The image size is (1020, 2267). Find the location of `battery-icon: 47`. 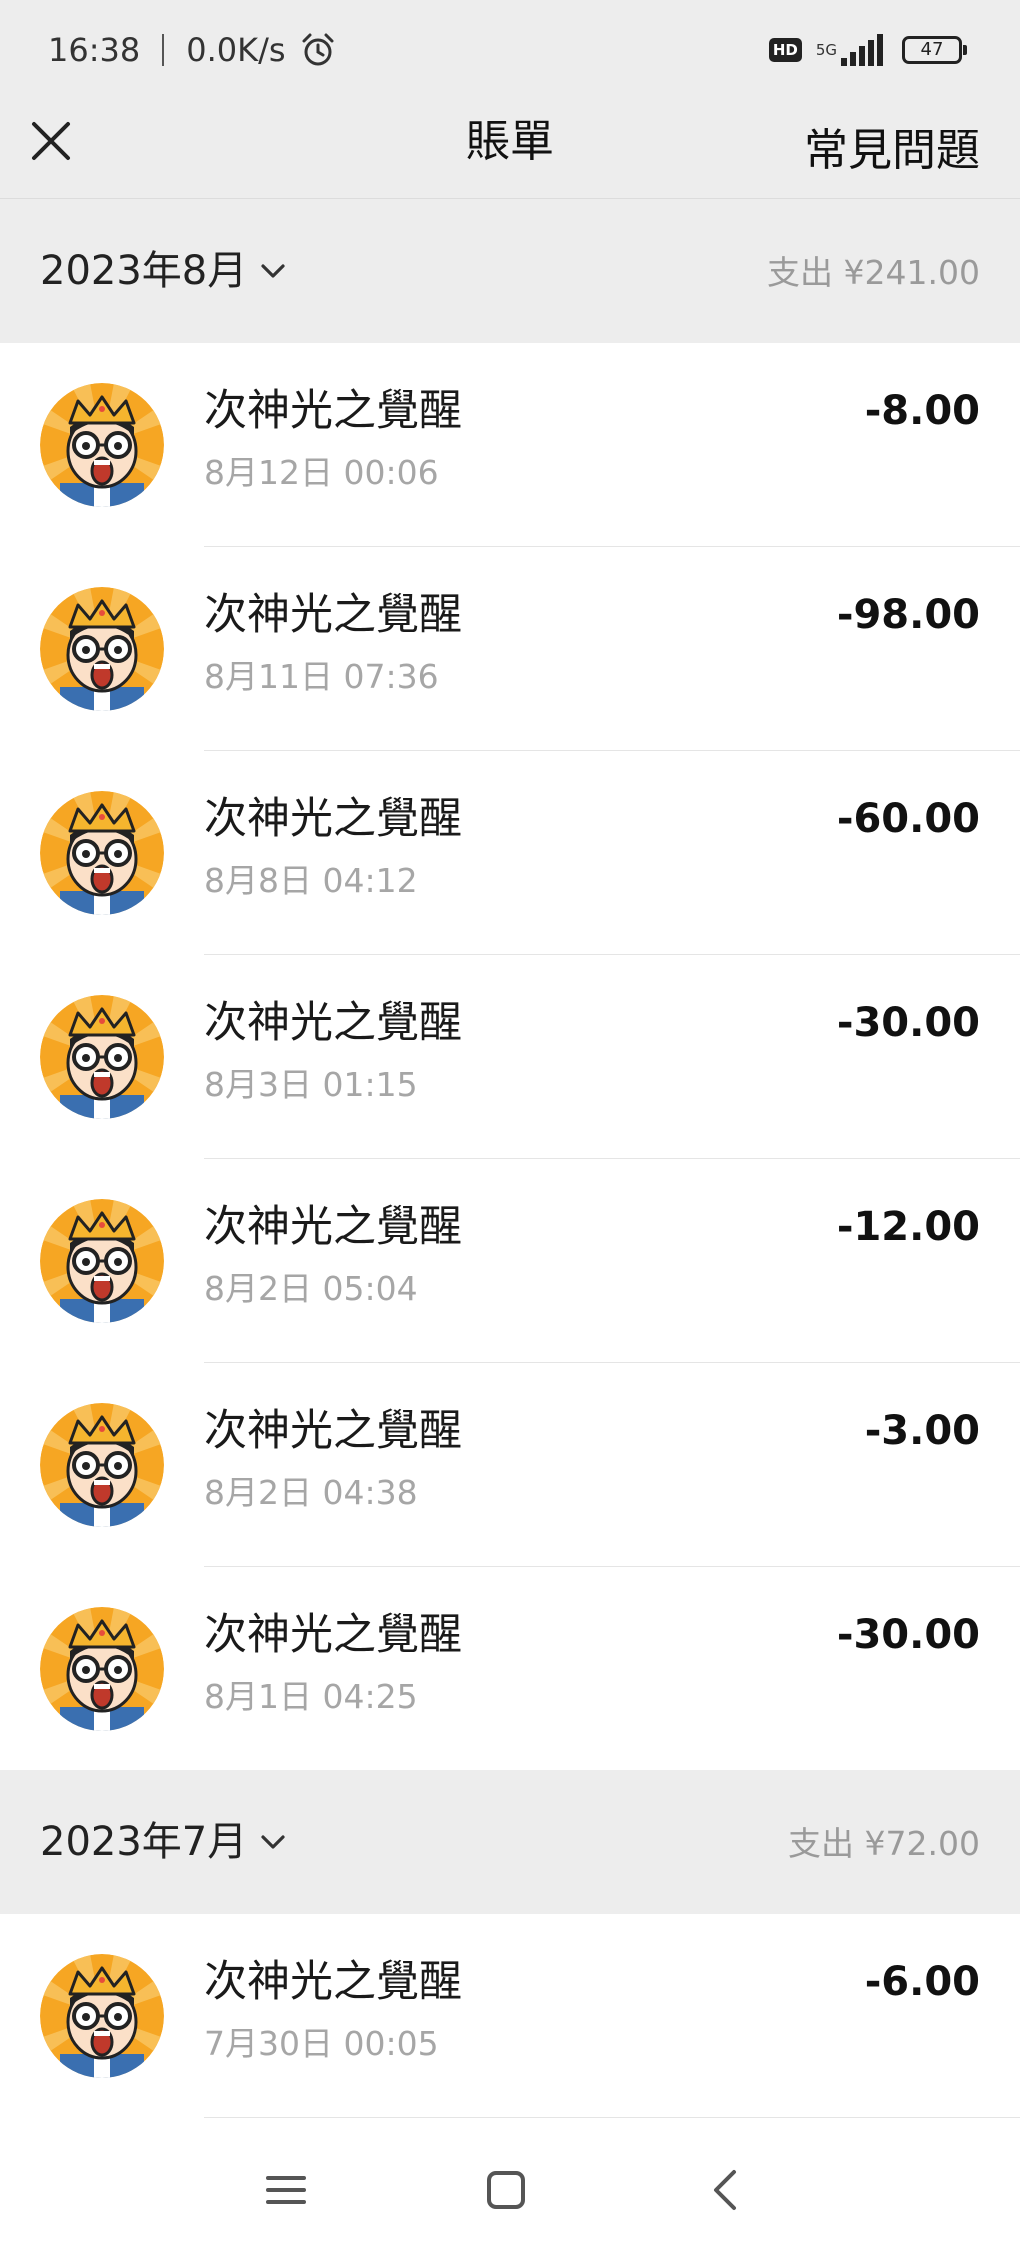

battery-icon: 47 is located at coordinates (934, 50).